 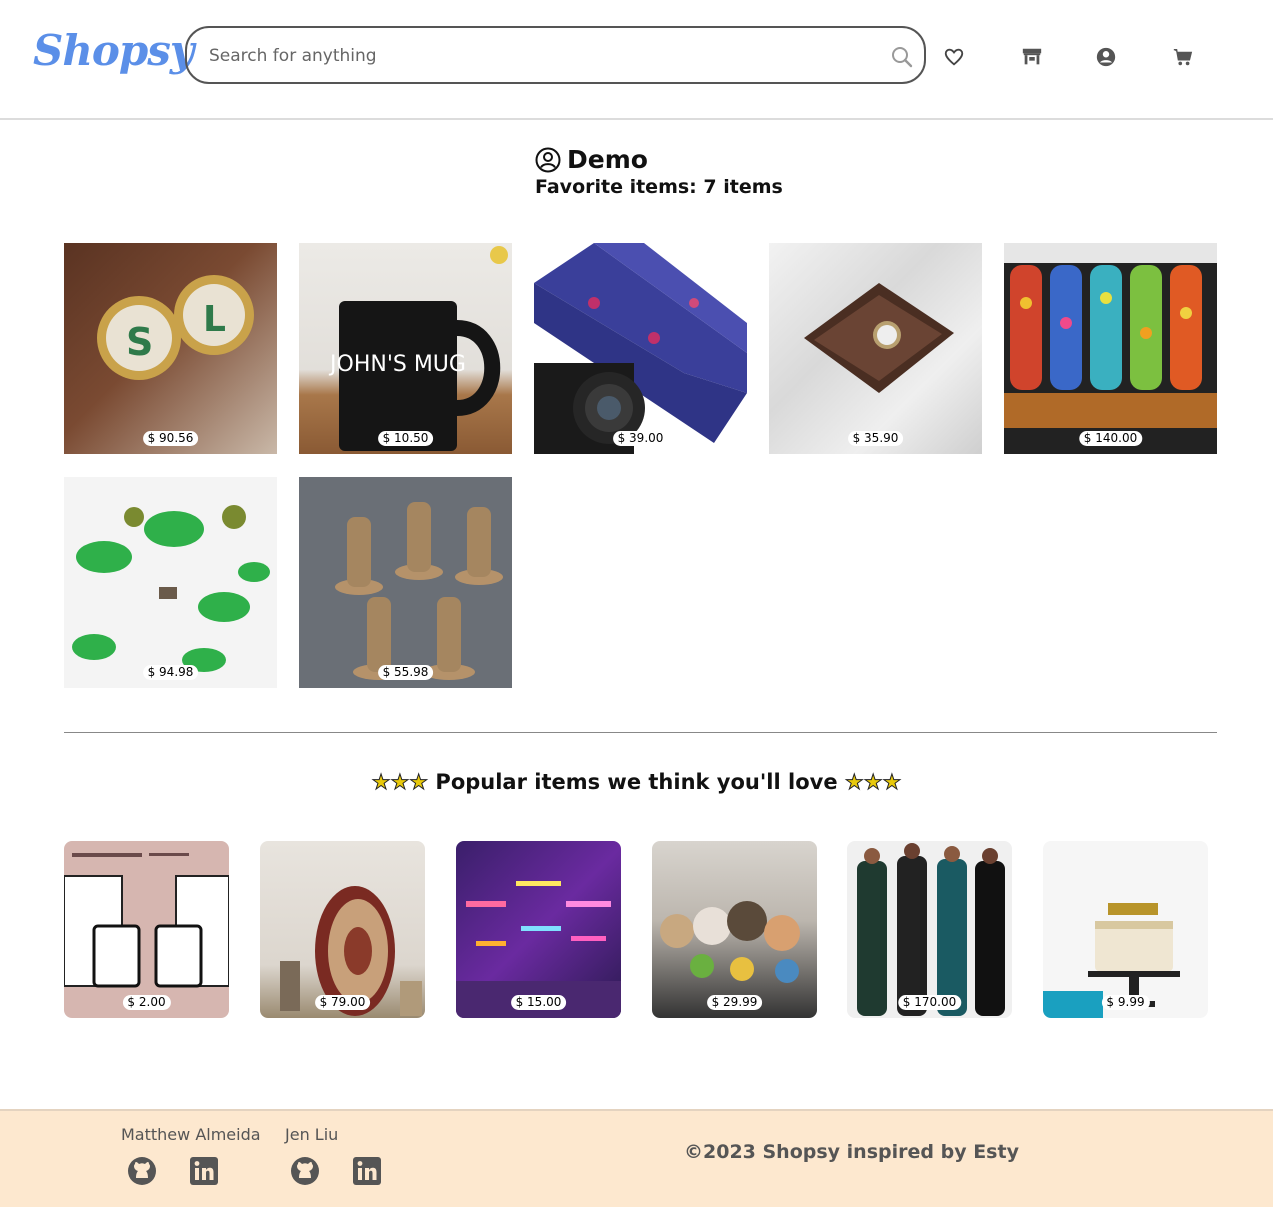 I want to click on price-tag: $ 90.56, so click(x=170, y=438).